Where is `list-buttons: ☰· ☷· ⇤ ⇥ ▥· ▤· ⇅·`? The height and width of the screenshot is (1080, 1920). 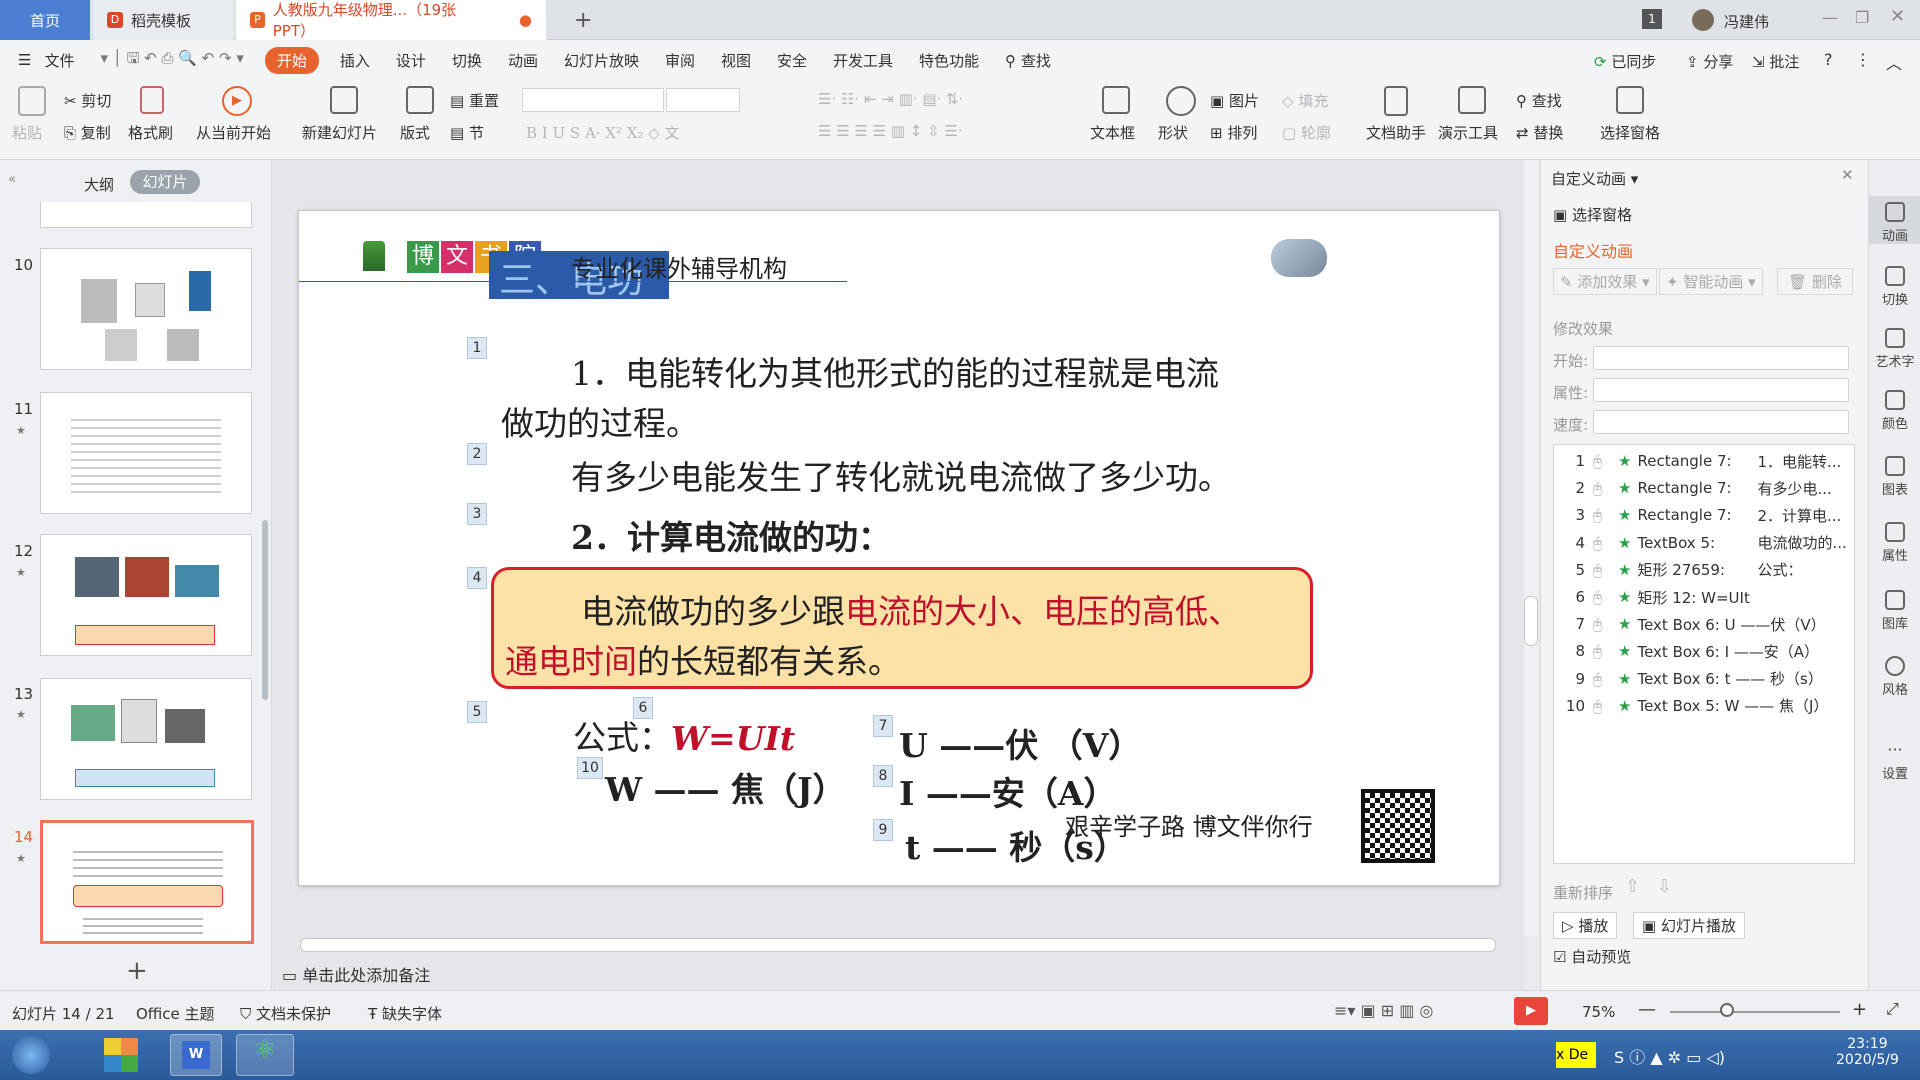
list-buttons: ☰· ☷· ⇤ ⇥ ▥· ▤· ⇅· is located at coordinates (890, 99).